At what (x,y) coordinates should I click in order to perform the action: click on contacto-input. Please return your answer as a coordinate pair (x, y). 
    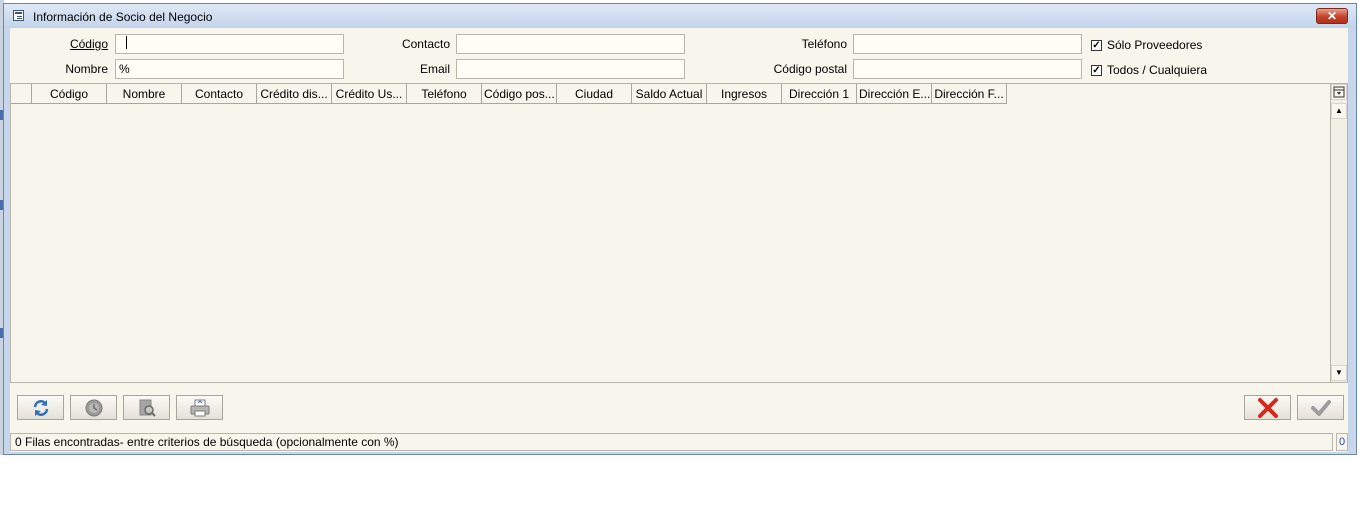
    Looking at the image, I should click on (570, 44).